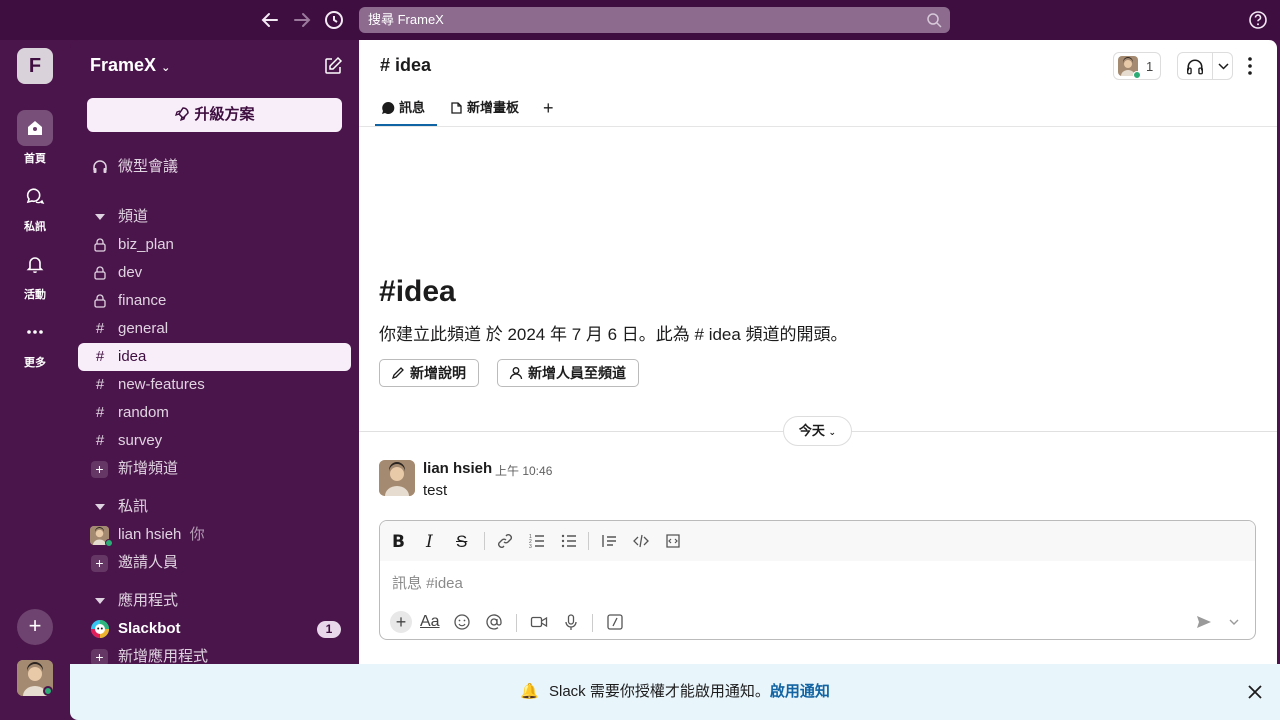  What do you see at coordinates (615, 622) in the screenshot?
I see `slash-command-icon` at bounding box center [615, 622].